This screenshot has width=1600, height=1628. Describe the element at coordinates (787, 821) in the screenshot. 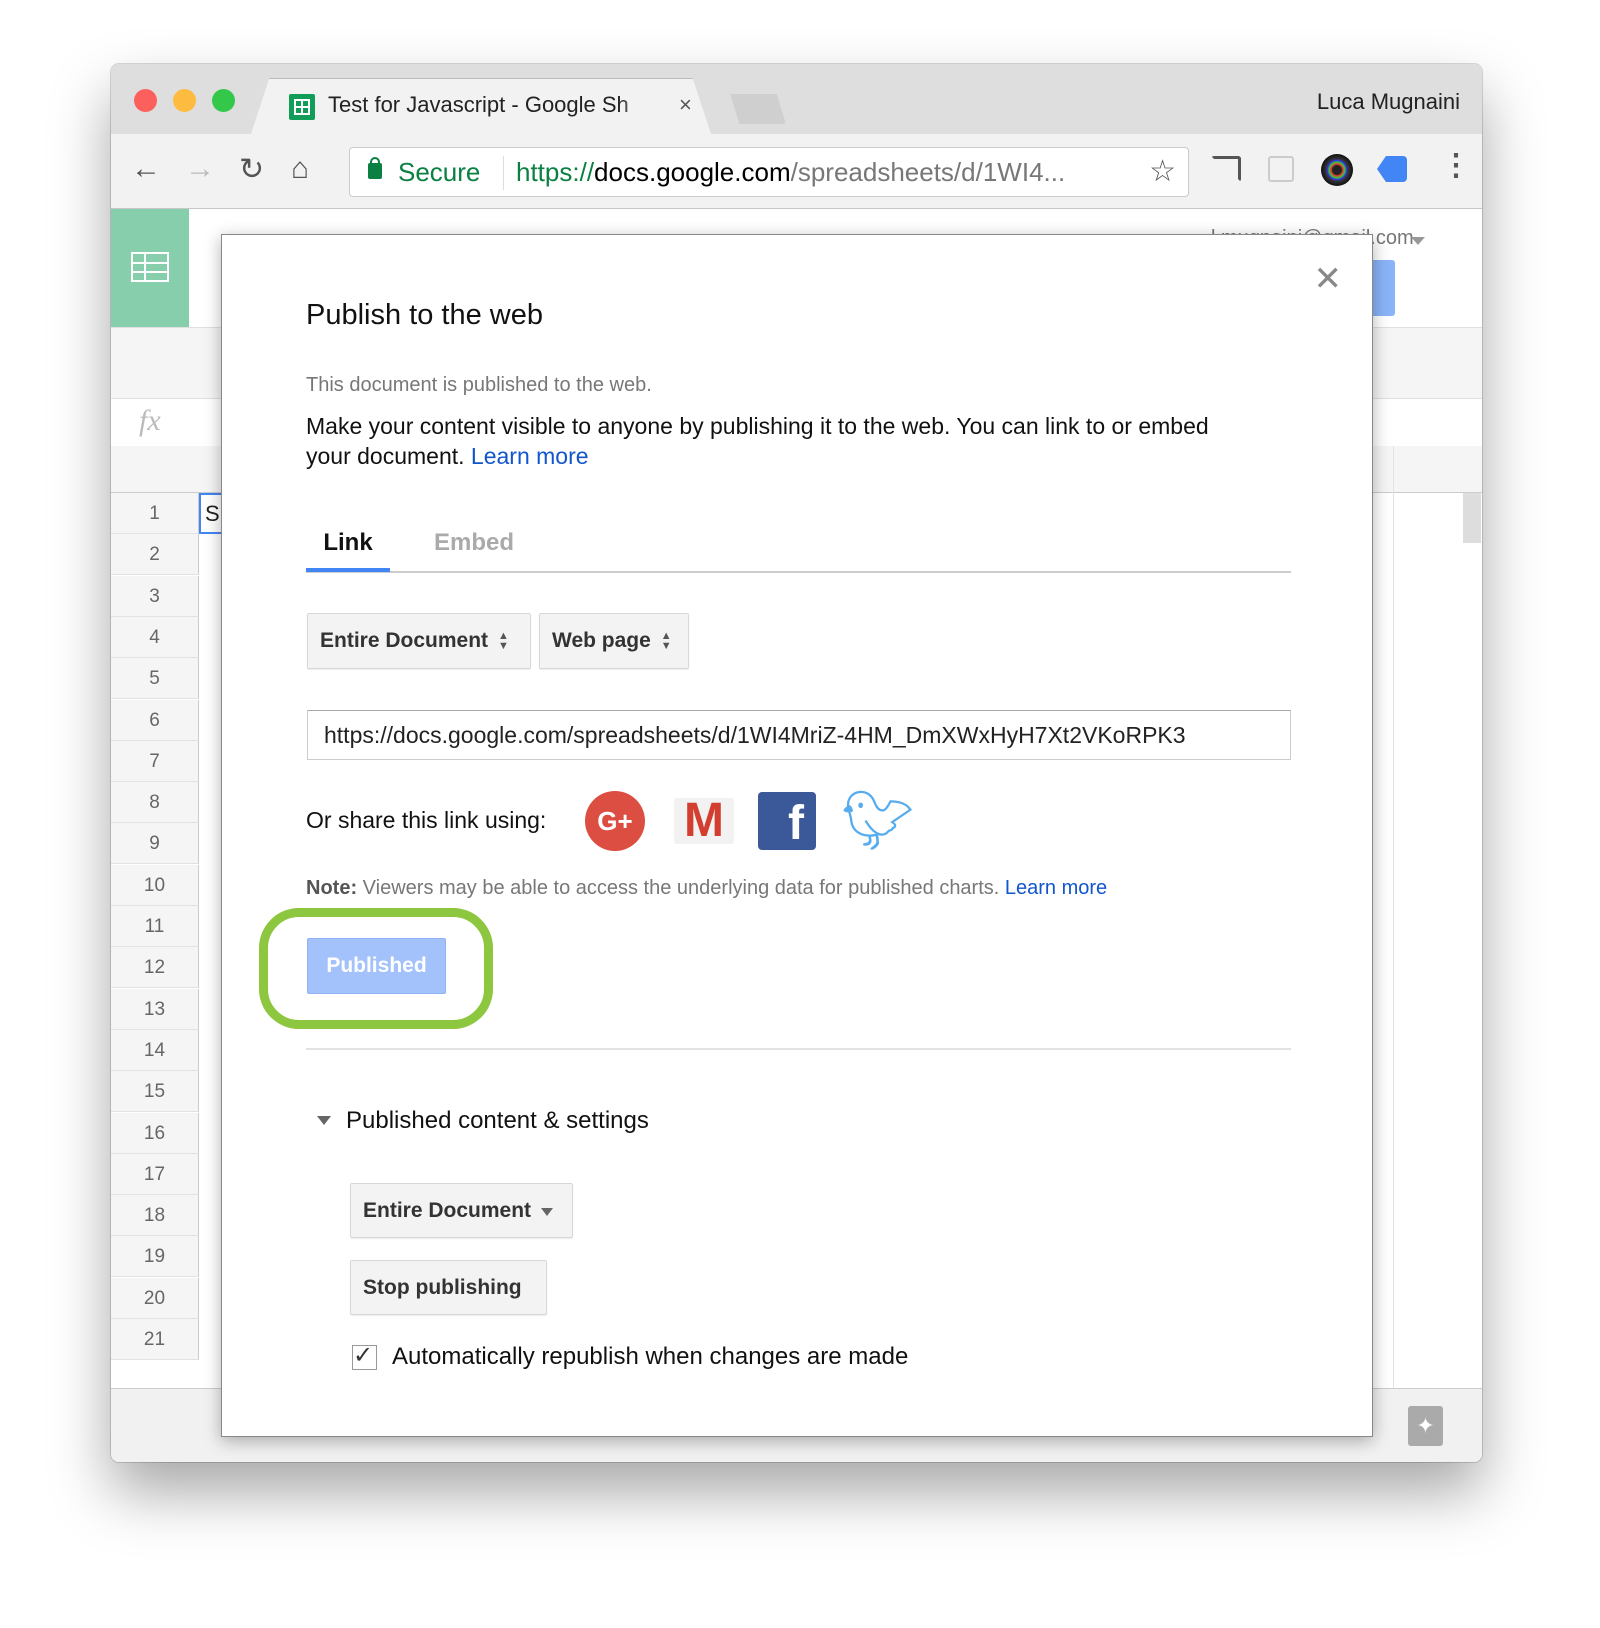

I see `facebook-share-icon: f` at that location.